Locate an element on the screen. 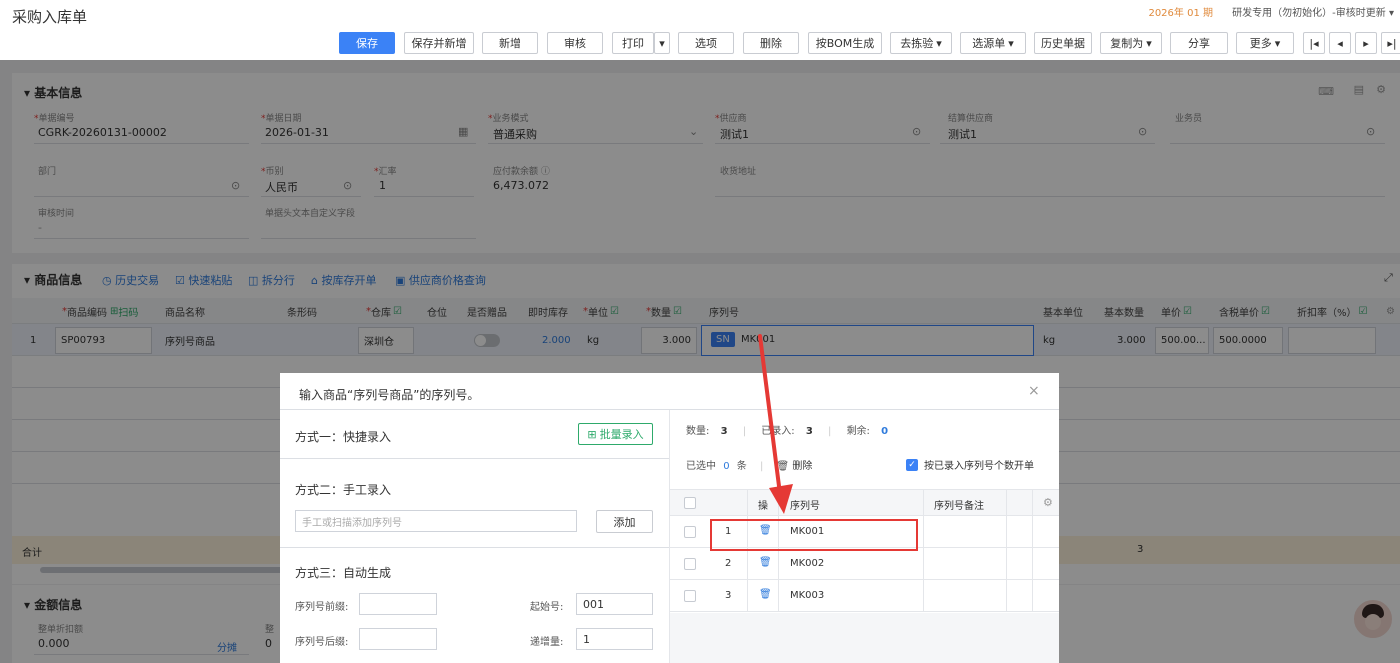 The width and height of the screenshot is (1400, 663). open-by-count-option: ✓ 按已录入序列号个数开单 is located at coordinates (970, 464).